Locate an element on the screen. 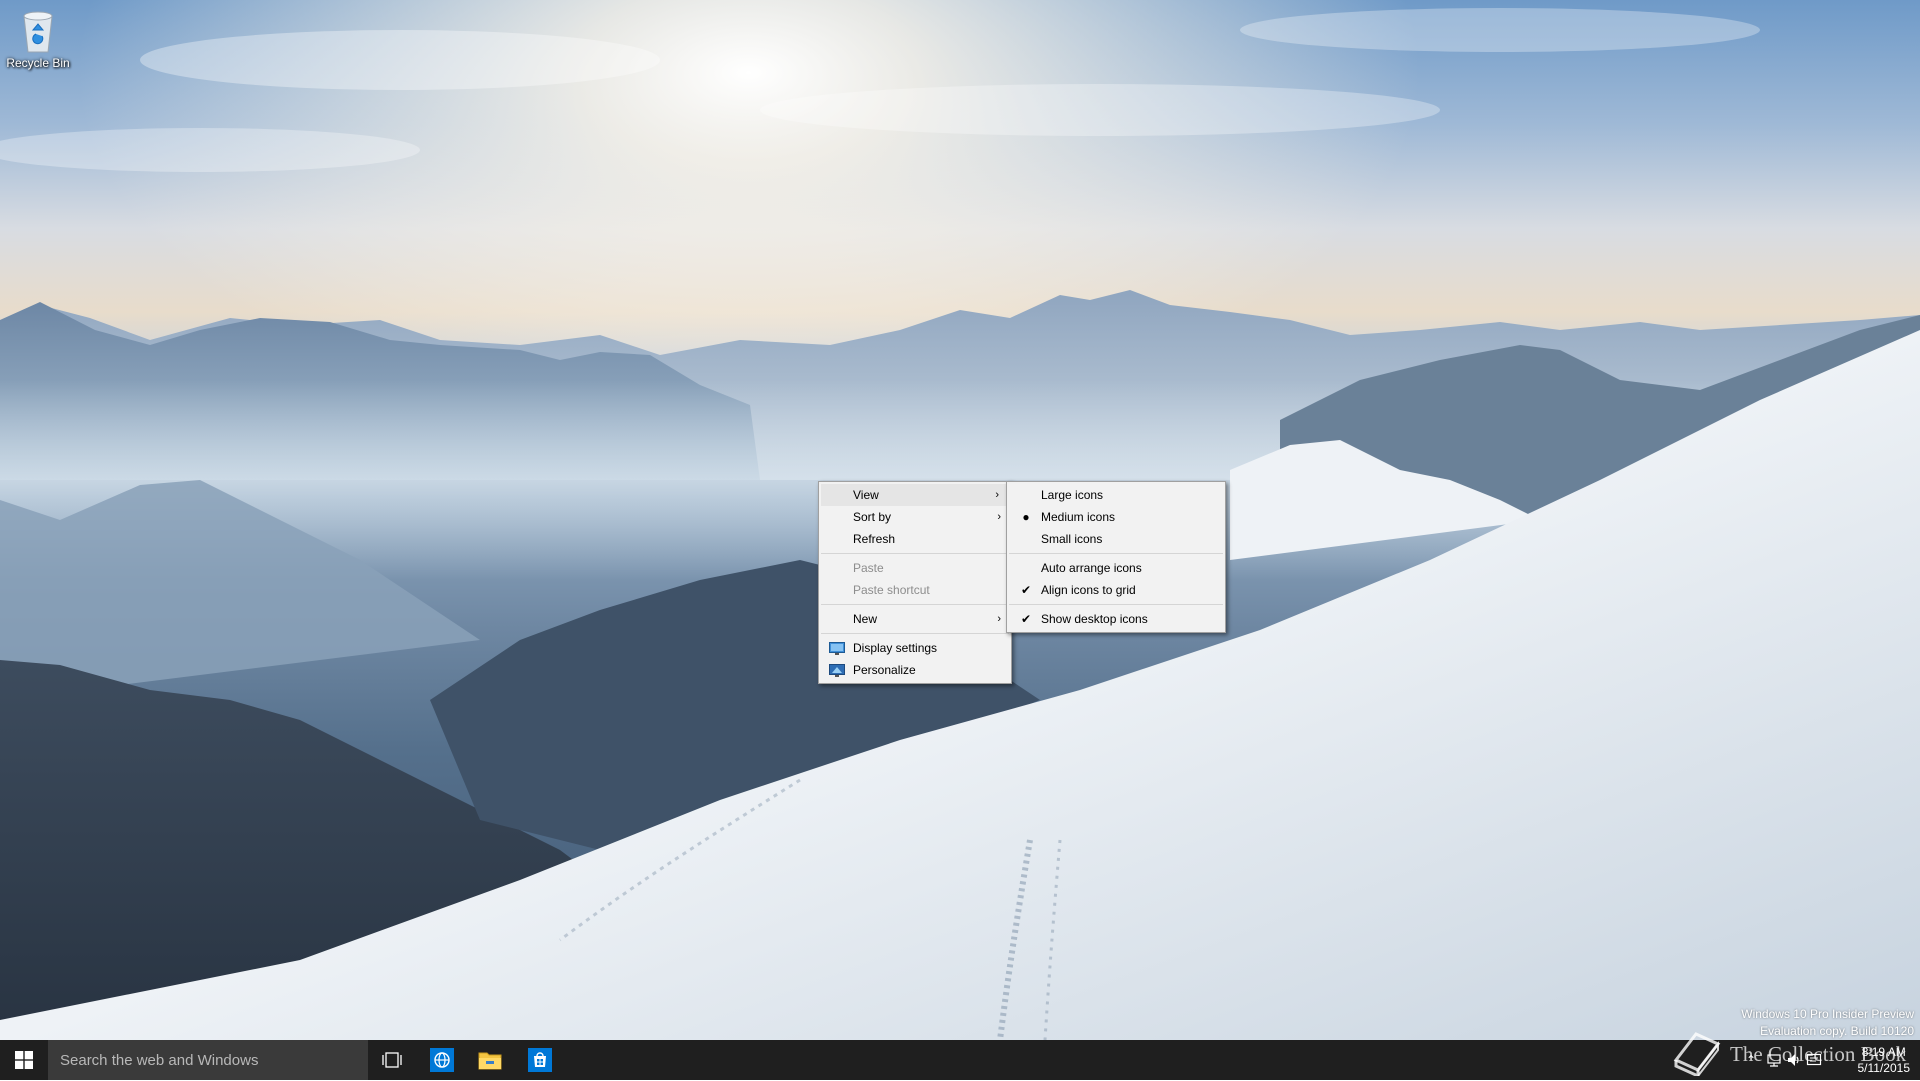 The width and height of the screenshot is (1920, 1081). folder-icon is located at coordinates (490, 1061).